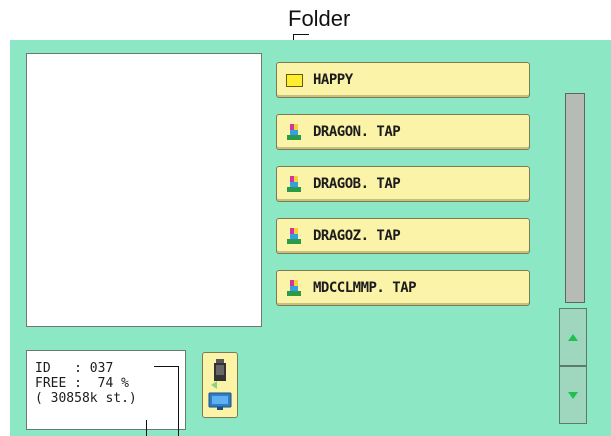 This screenshot has height=436, width=611. I want to click on arrow-down-icon, so click(573, 395).